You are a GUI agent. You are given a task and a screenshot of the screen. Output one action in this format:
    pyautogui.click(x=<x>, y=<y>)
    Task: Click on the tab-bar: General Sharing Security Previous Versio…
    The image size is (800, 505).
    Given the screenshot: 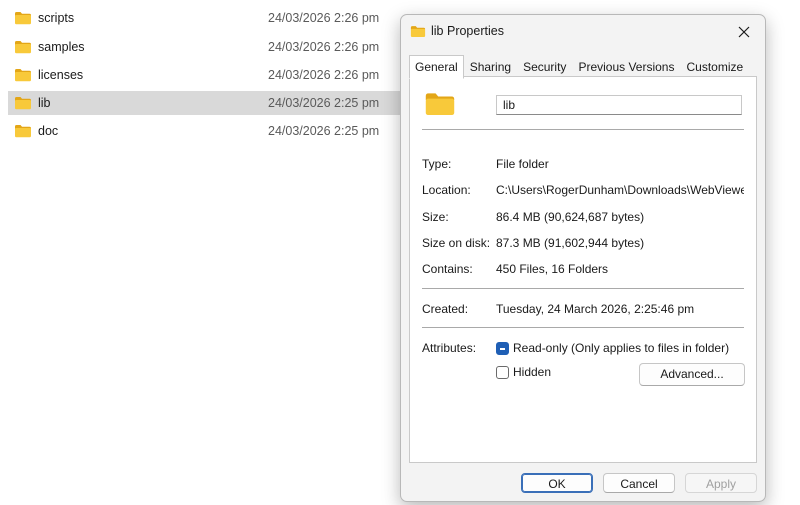 What is the action you would take?
    pyautogui.click(x=579, y=67)
    